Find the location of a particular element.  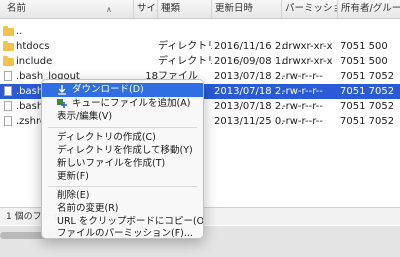

file-name: include is located at coordinates (34, 61).